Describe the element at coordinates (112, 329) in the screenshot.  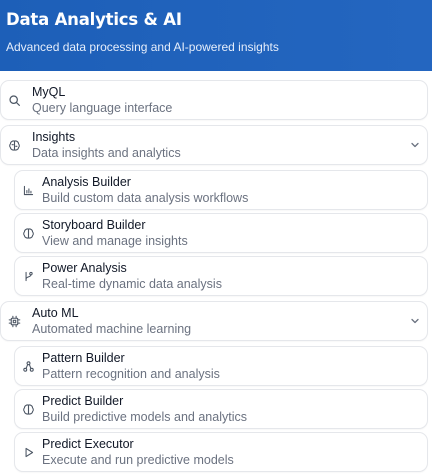
I see `menu-item-description: Automated machine learning` at that location.